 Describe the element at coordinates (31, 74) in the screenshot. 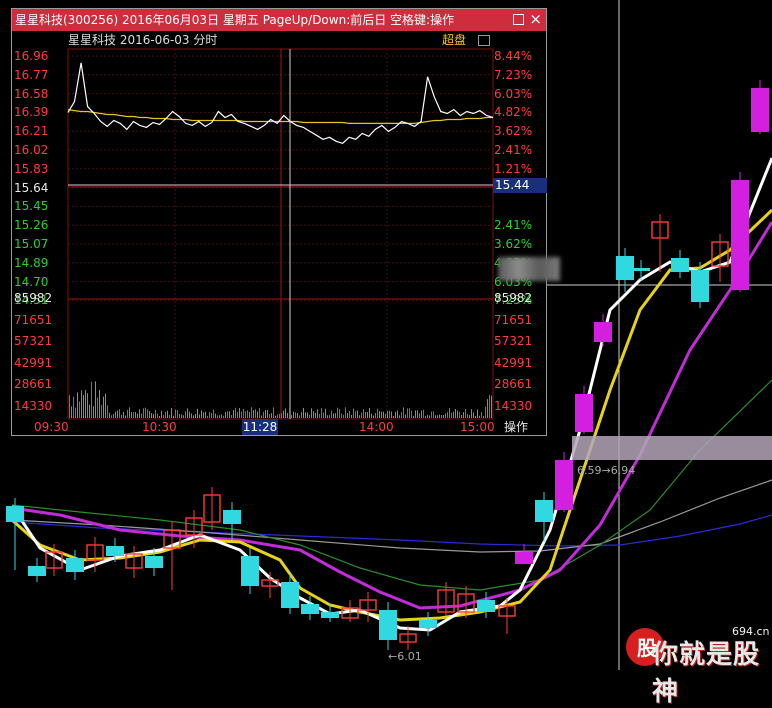

I see `price-label: 16.77` at that location.